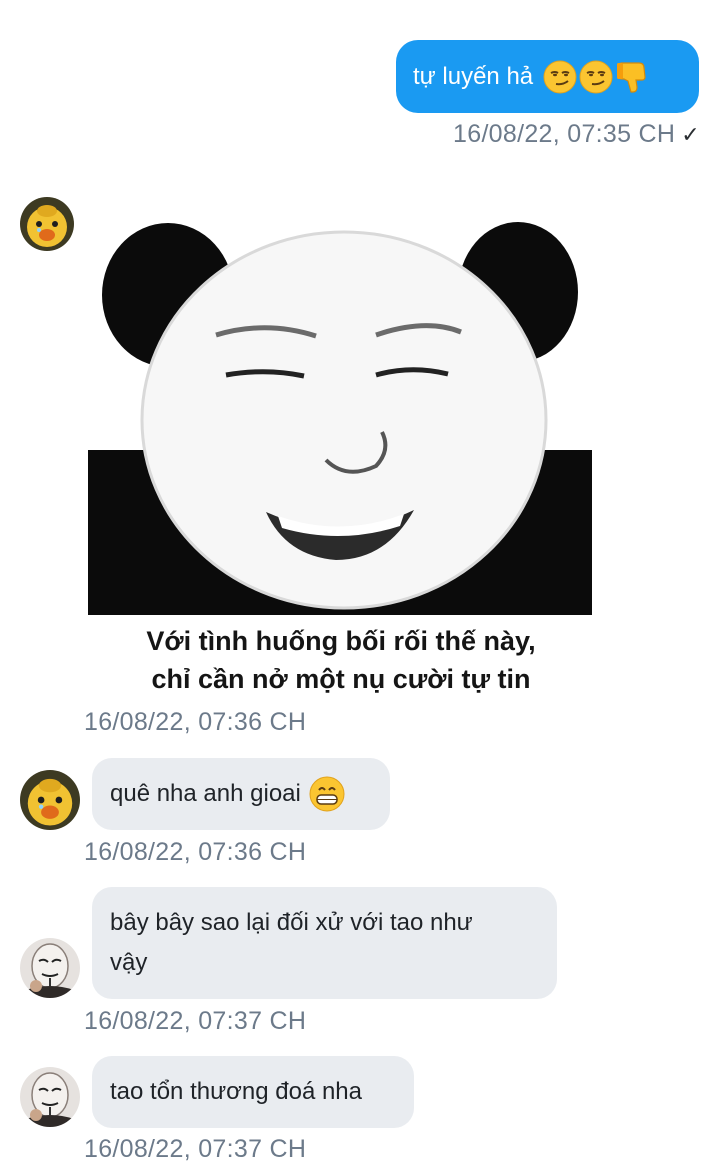 The image size is (720, 1164). Describe the element at coordinates (236, 1091) in the screenshot. I see `message-text: tao tổn thương đoá nha` at that location.